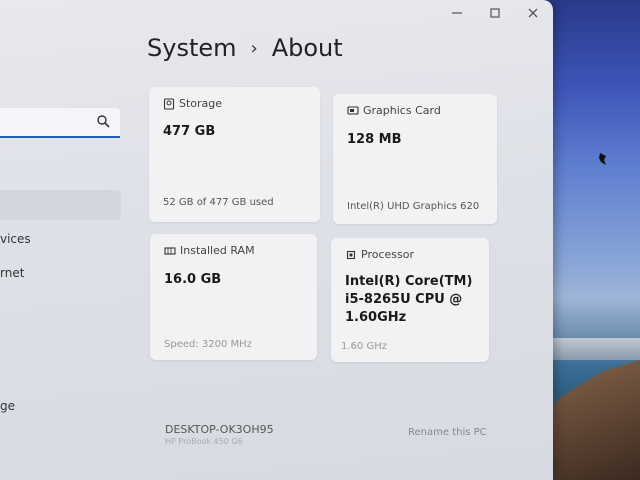  What do you see at coordinates (12, 273) in the screenshot?
I see `sidebar-item-internet: rnet` at bounding box center [12, 273].